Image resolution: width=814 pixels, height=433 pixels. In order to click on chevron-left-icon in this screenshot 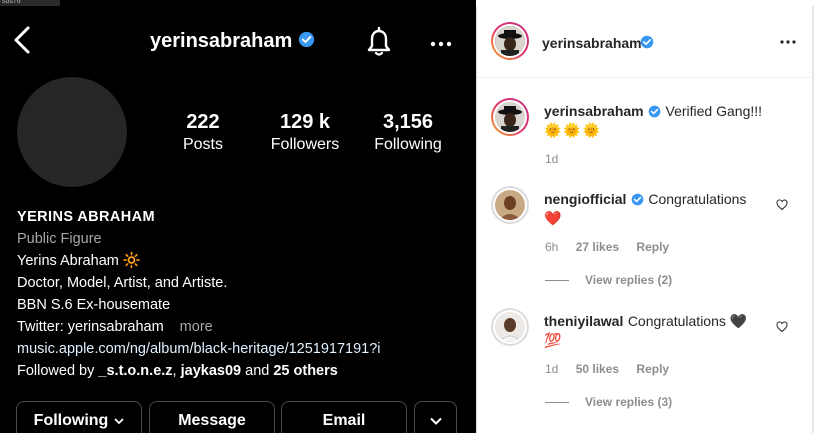, I will do `click(22, 40)`.